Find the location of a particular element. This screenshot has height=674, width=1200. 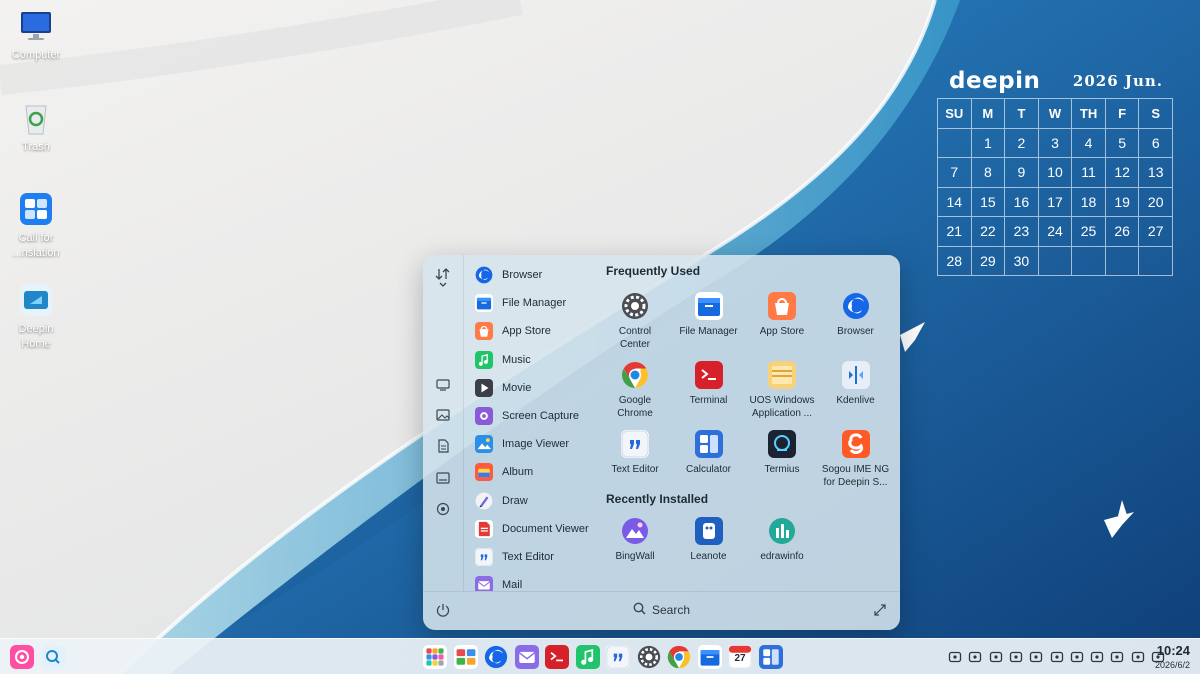

calendar-day: 28 is located at coordinates (955, 261).